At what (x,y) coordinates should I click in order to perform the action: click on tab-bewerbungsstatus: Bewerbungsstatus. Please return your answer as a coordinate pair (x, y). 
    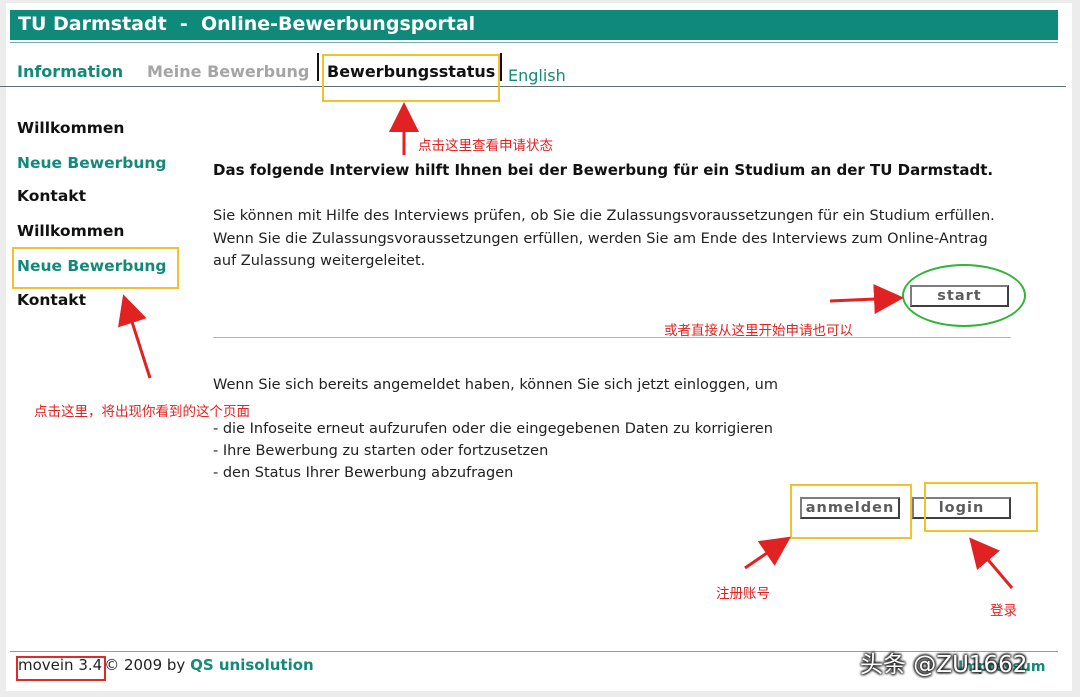
    Looking at the image, I should click on (411, 71).